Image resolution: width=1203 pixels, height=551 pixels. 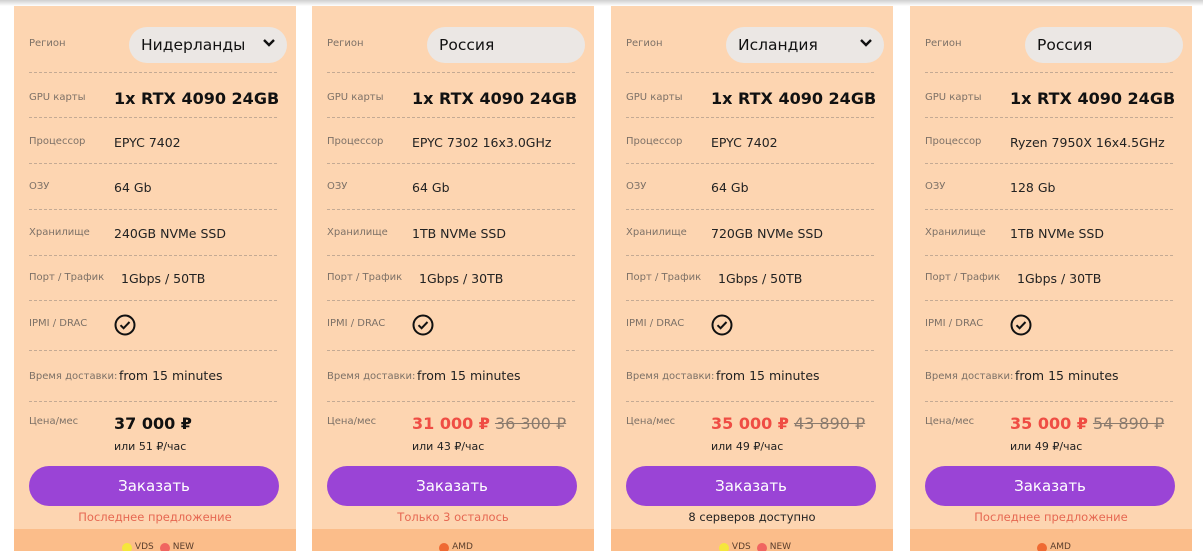 I want to click on region-row: Регион Россия, so click(x=456, y=39).